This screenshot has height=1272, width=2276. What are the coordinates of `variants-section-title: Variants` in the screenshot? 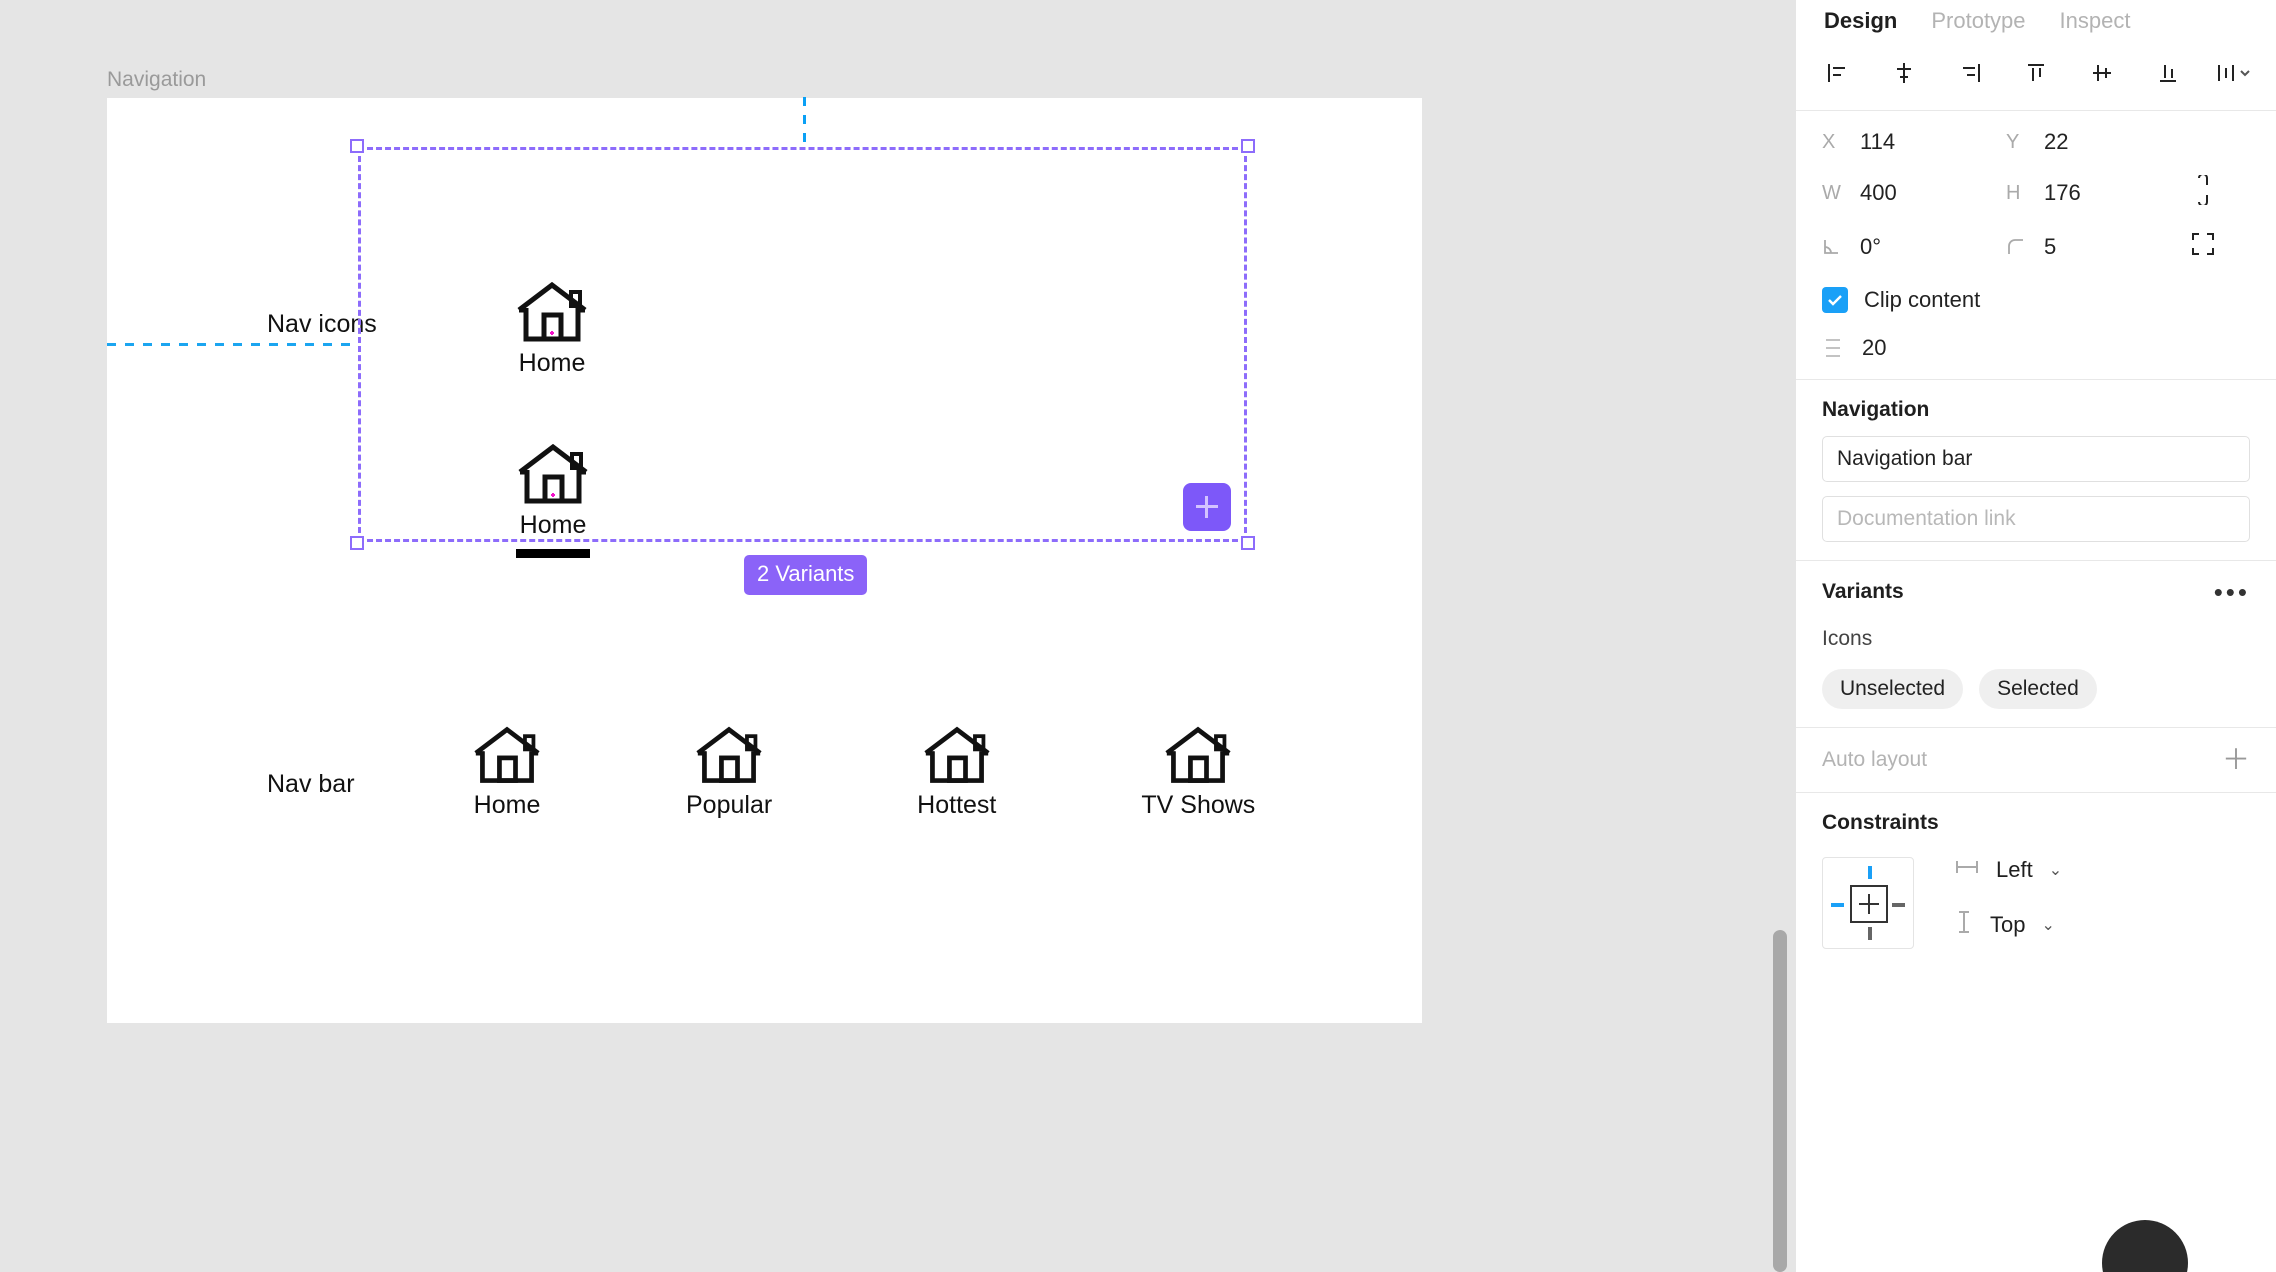 It's located at (1863, 591).